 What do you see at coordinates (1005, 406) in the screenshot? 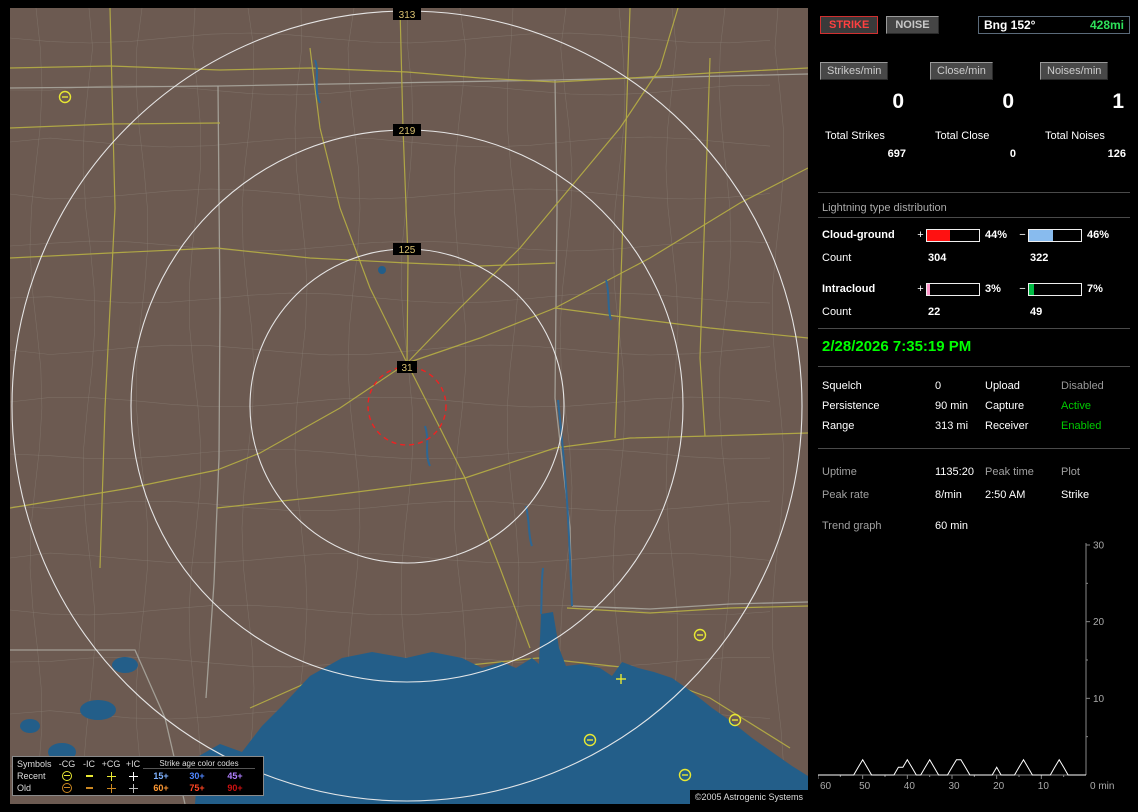
I see `capture-label: Capture` at bounding box center [1005, 406].